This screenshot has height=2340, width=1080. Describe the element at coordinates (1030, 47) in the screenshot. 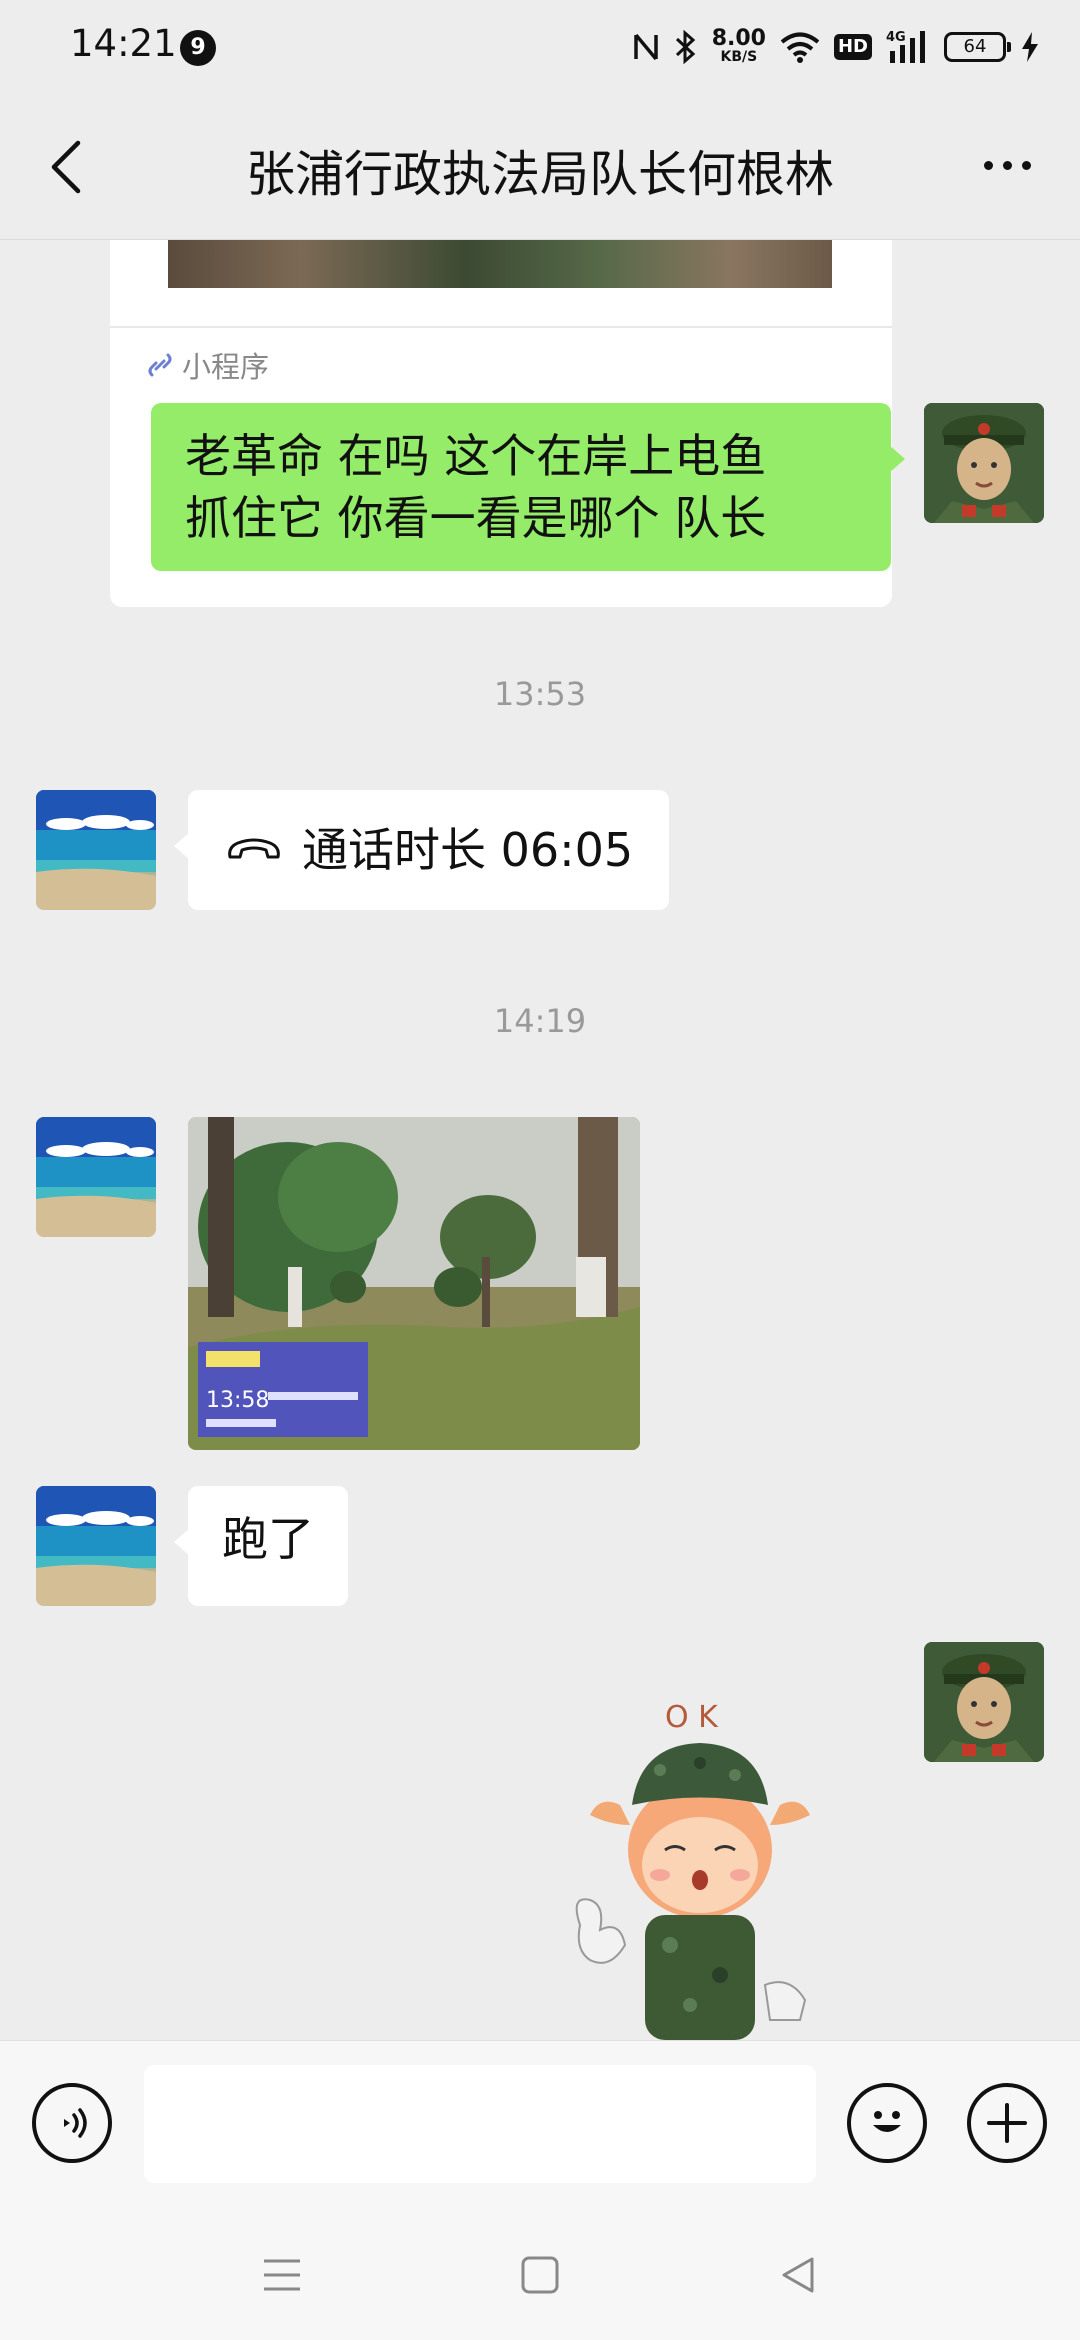

I see `charging-icon` at that location.